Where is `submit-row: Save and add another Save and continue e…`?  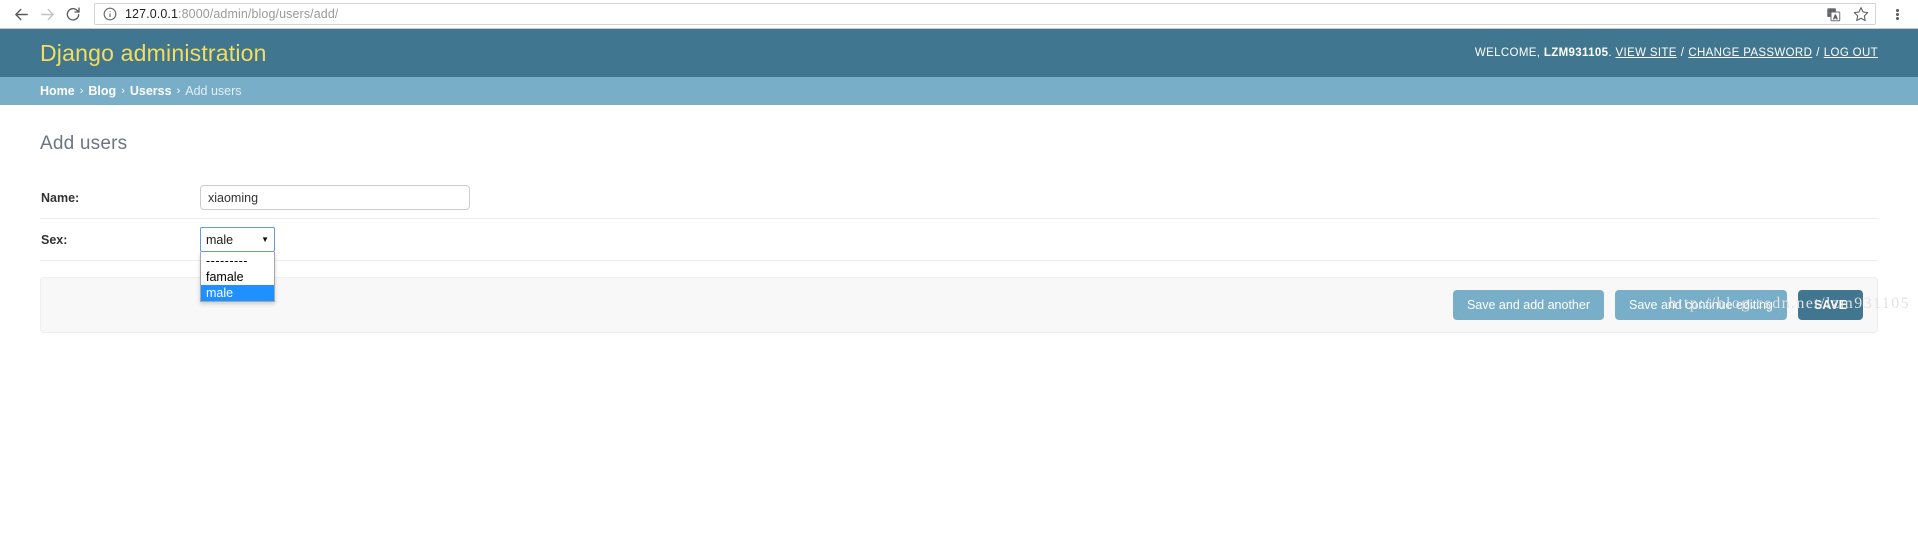 submit-row: Save and add another Save and continue e… is located at coordinates (959, 305).